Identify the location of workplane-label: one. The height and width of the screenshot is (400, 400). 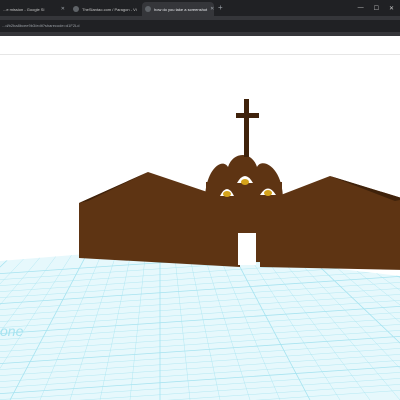
(12, 331).